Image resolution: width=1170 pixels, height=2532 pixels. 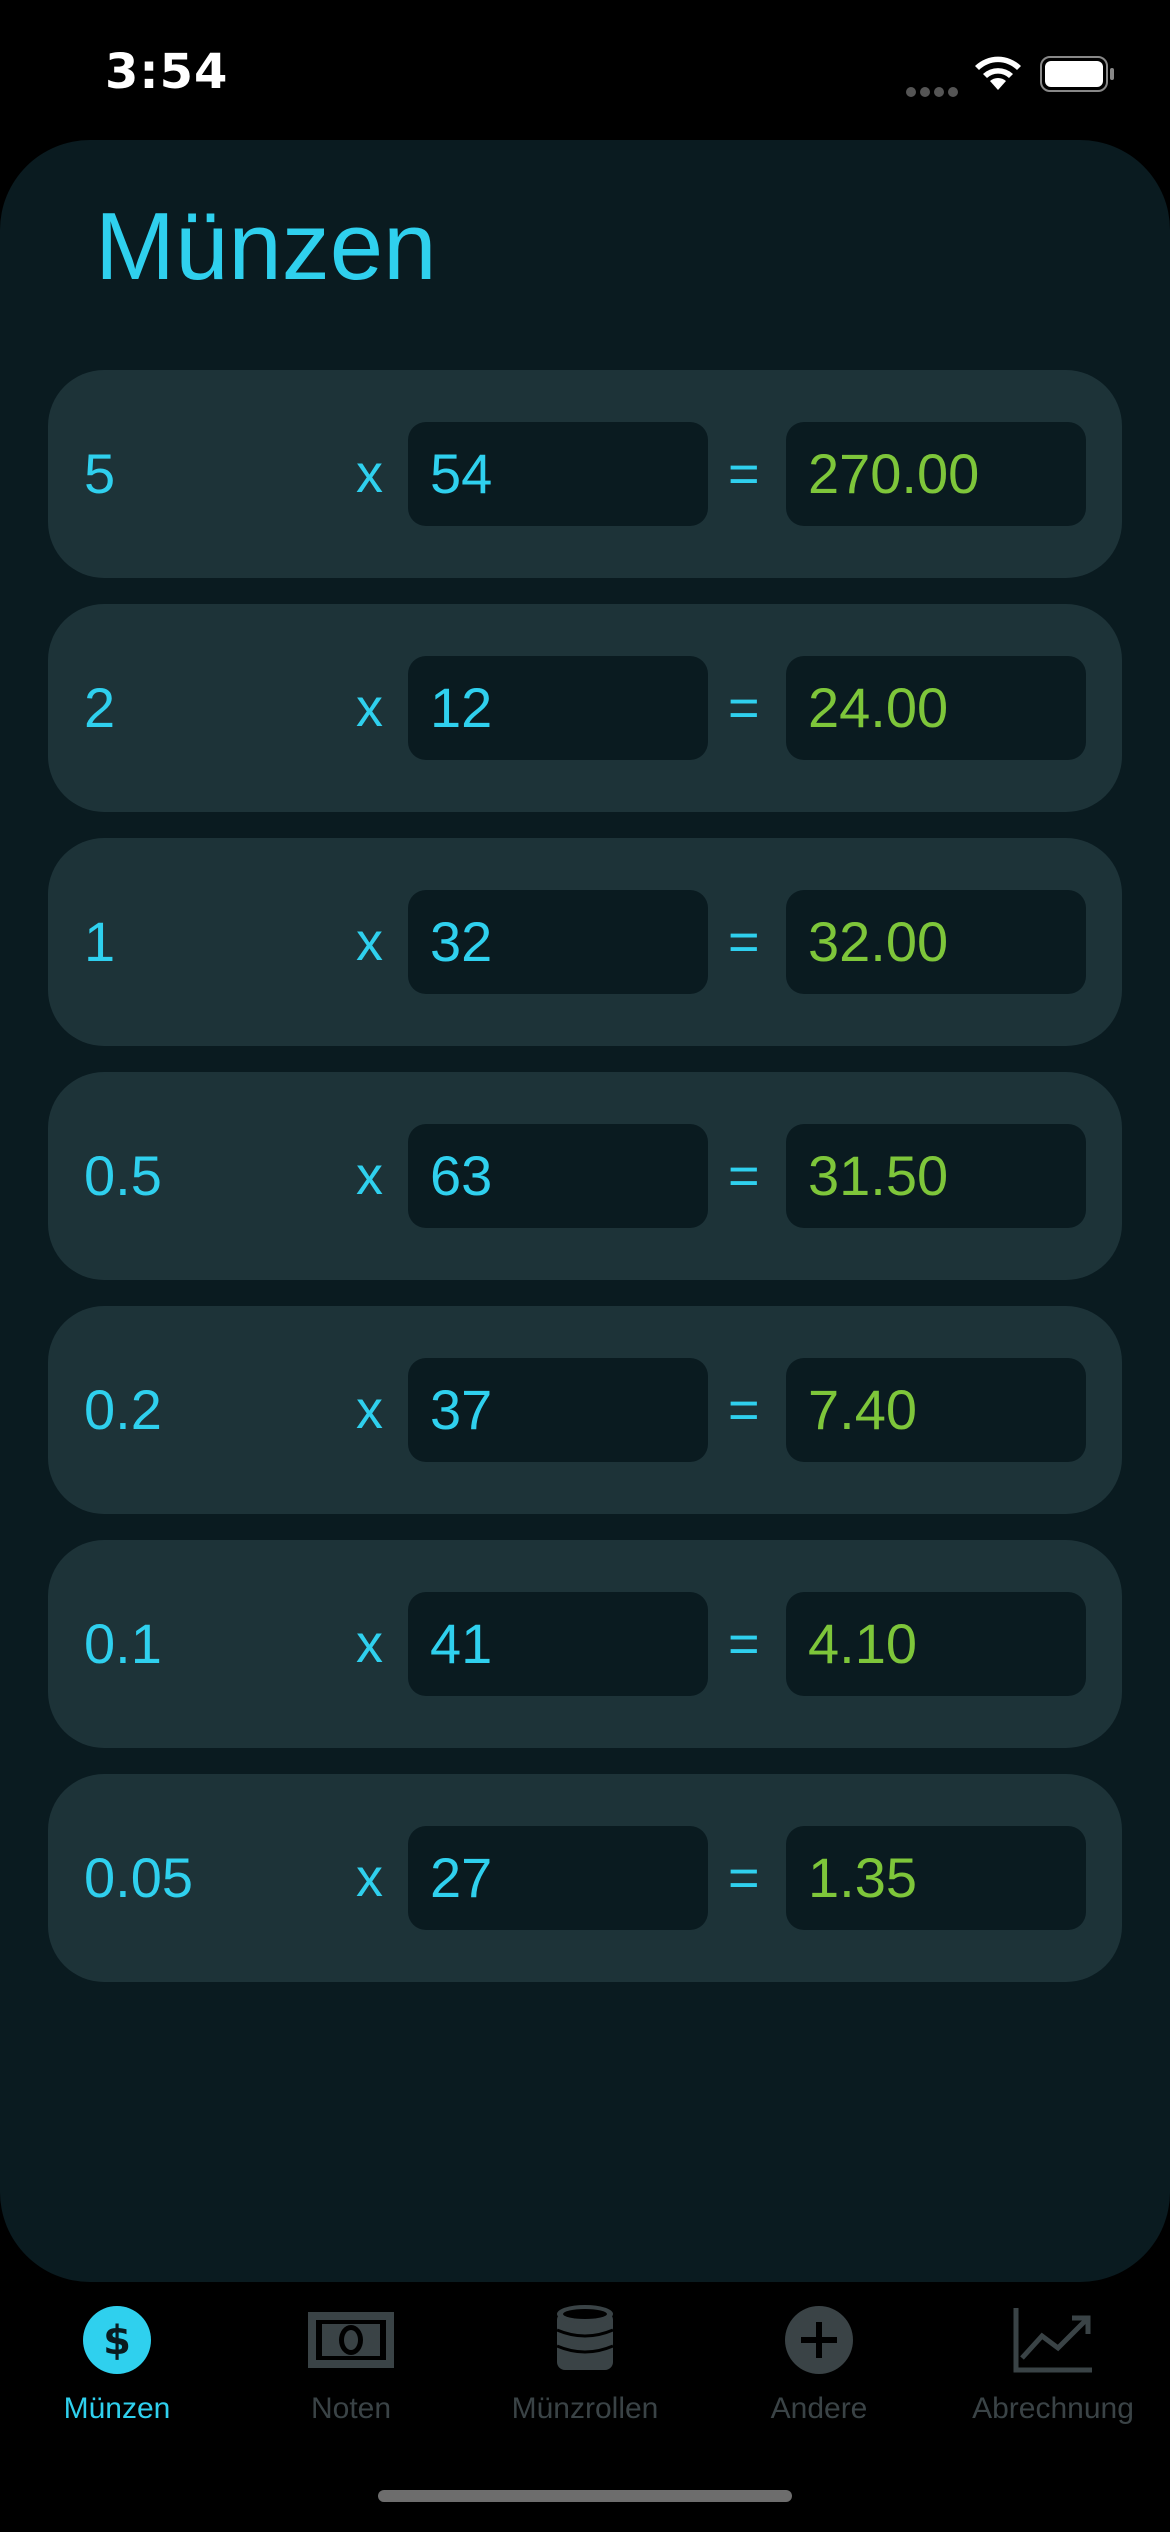 I want to click on coin-denomination: 0.05, so click(x=138, y=1877).